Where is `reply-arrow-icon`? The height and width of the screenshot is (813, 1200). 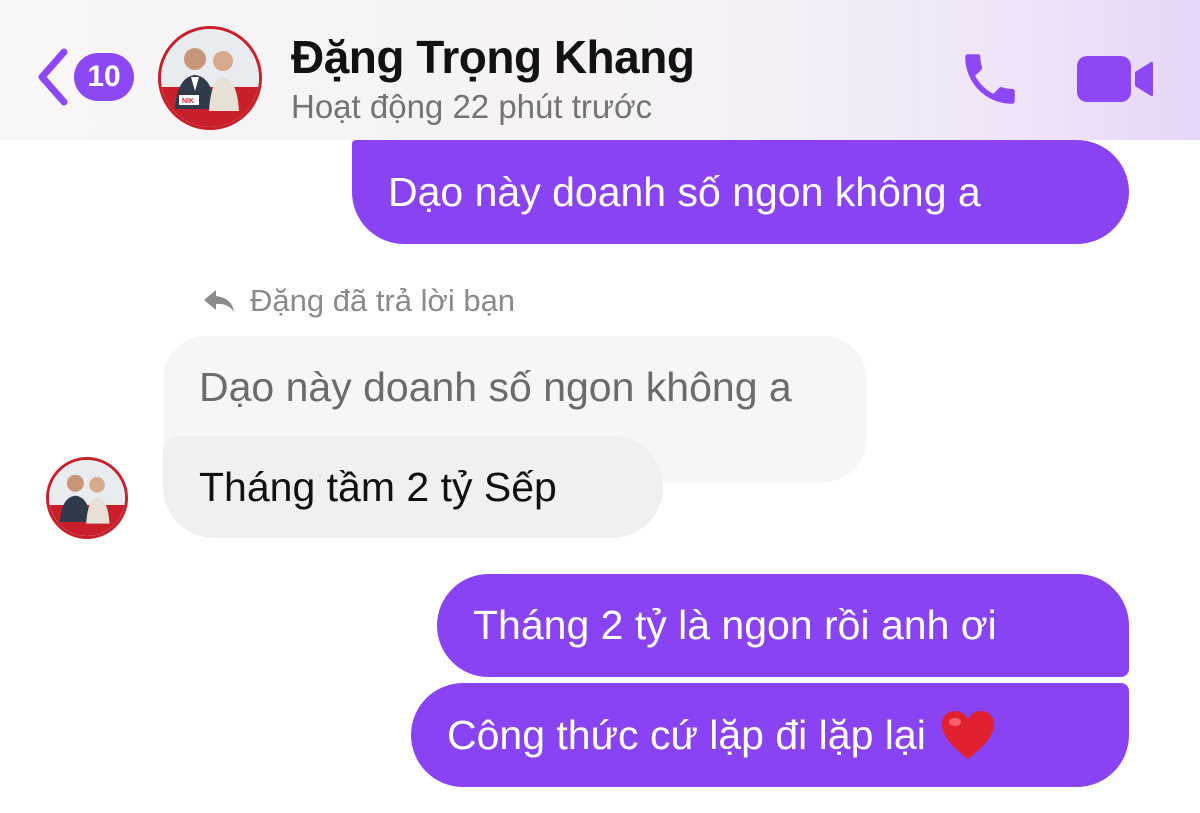 reply-arrow-icon is located at coordinates (219, 301).